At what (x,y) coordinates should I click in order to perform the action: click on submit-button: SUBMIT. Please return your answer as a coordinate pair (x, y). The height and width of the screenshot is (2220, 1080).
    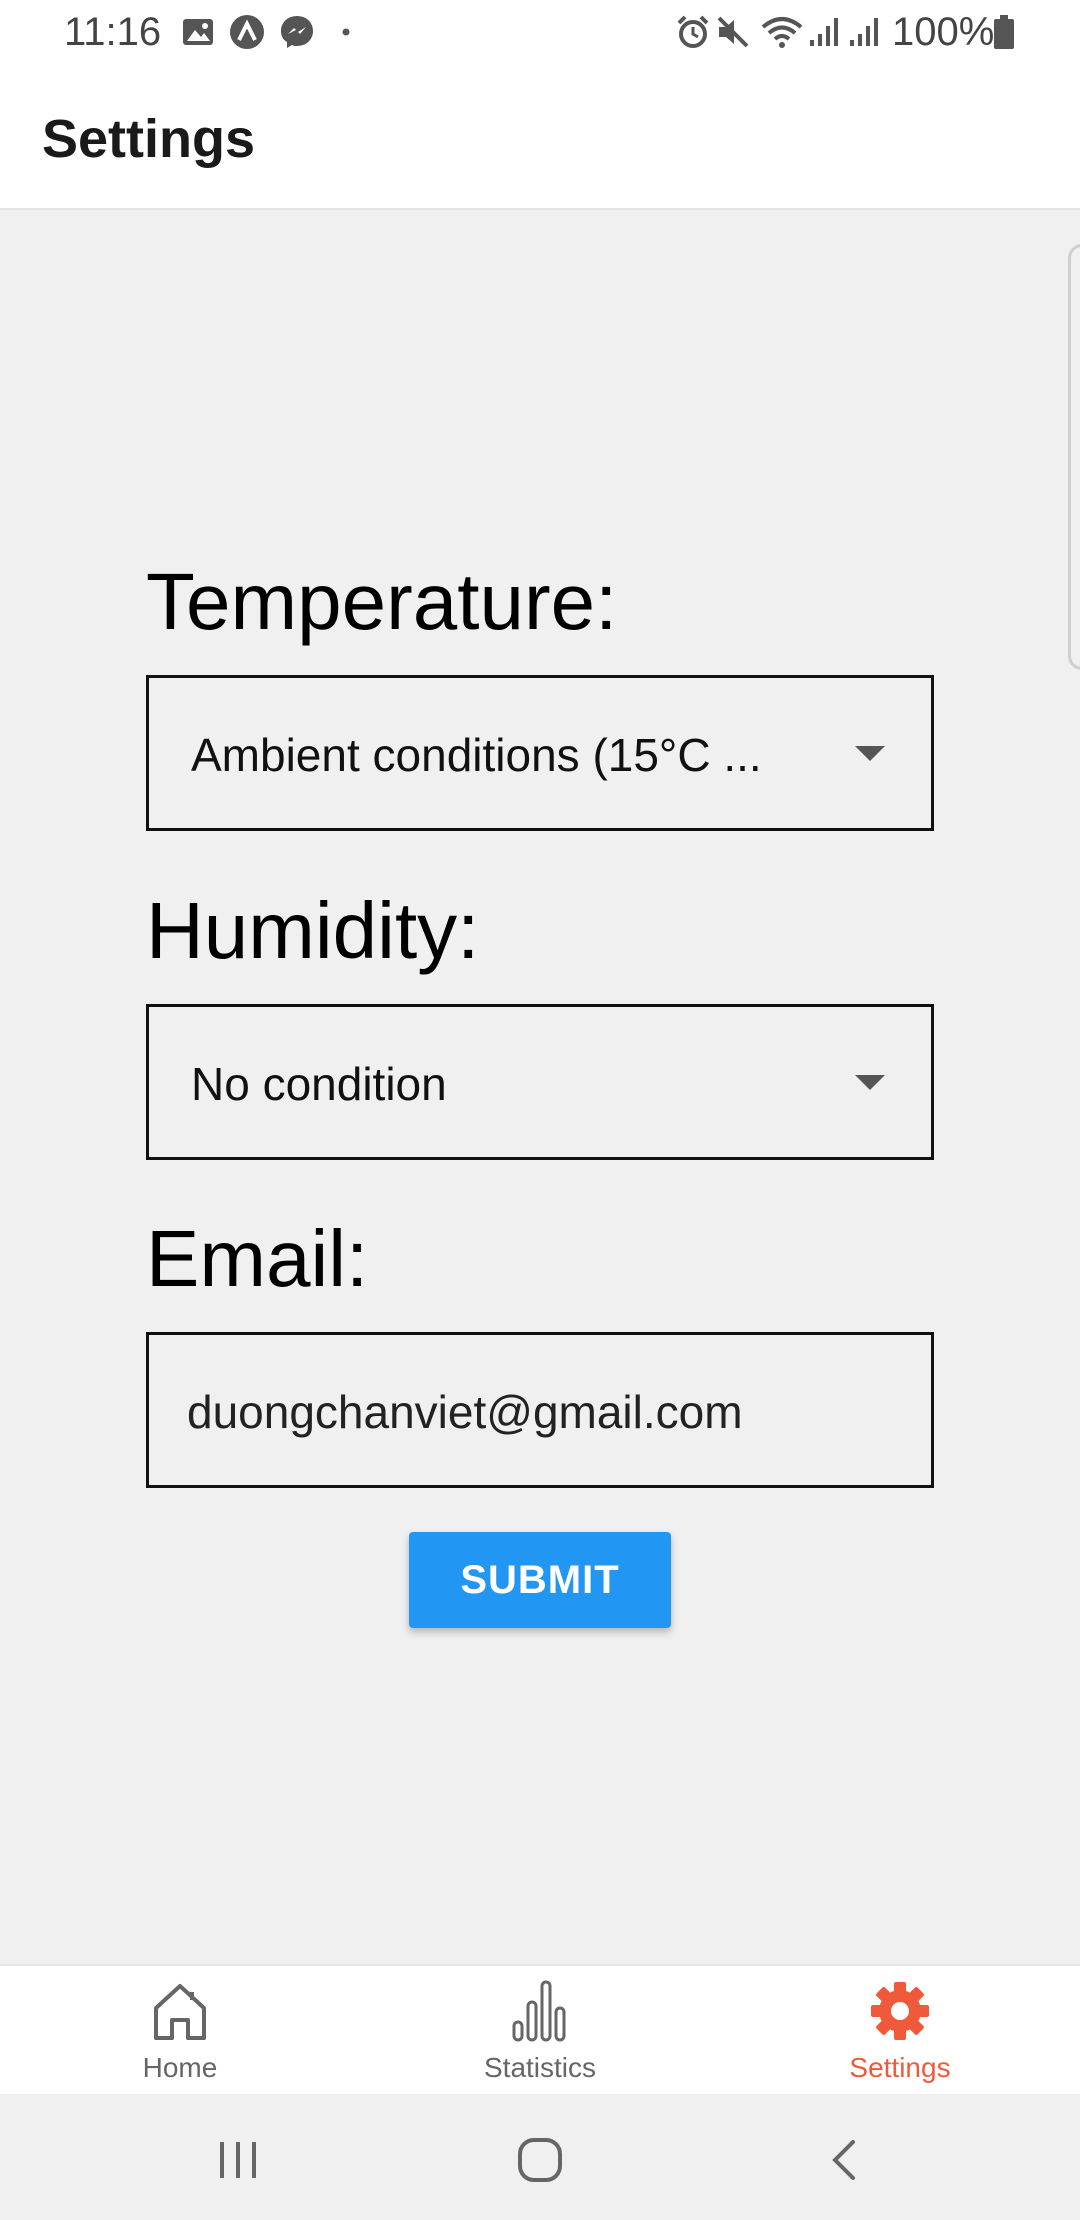
    Looking at the image, I should click on (540, 1580).